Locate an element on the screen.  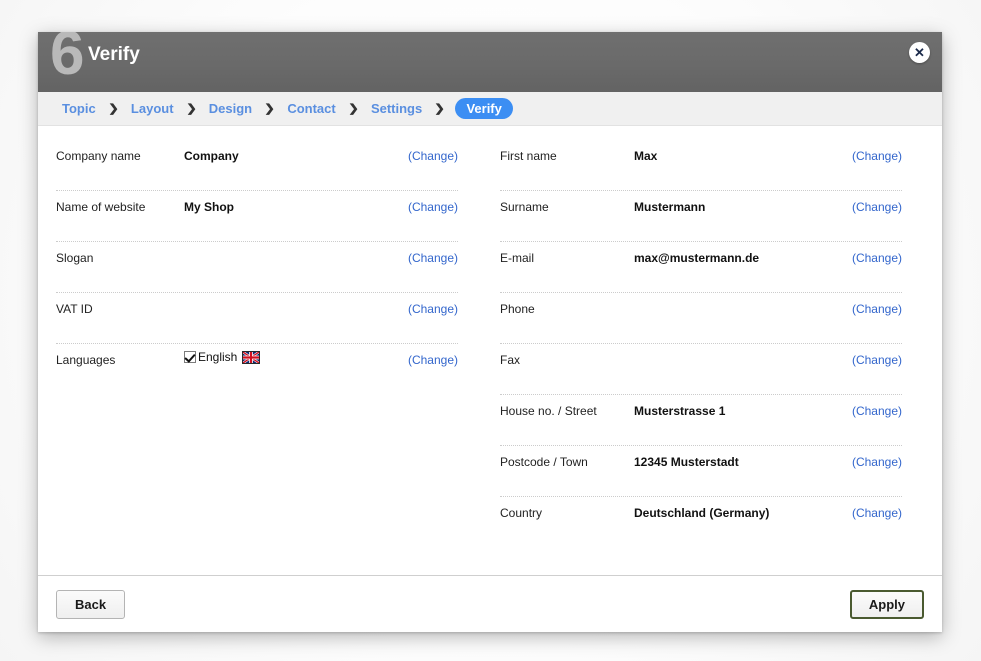
table-row: E-mail max@mustermann.de (Change) is located at coordinates (701, 267).